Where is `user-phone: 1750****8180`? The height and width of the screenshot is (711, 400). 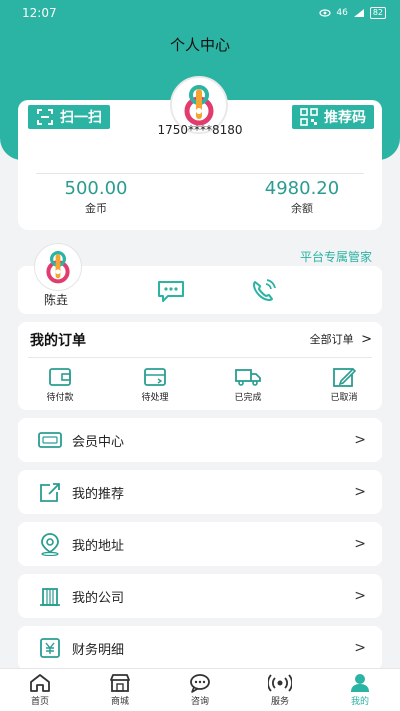
user-phone: 1750****8180 is located at coordinates (200, 130).